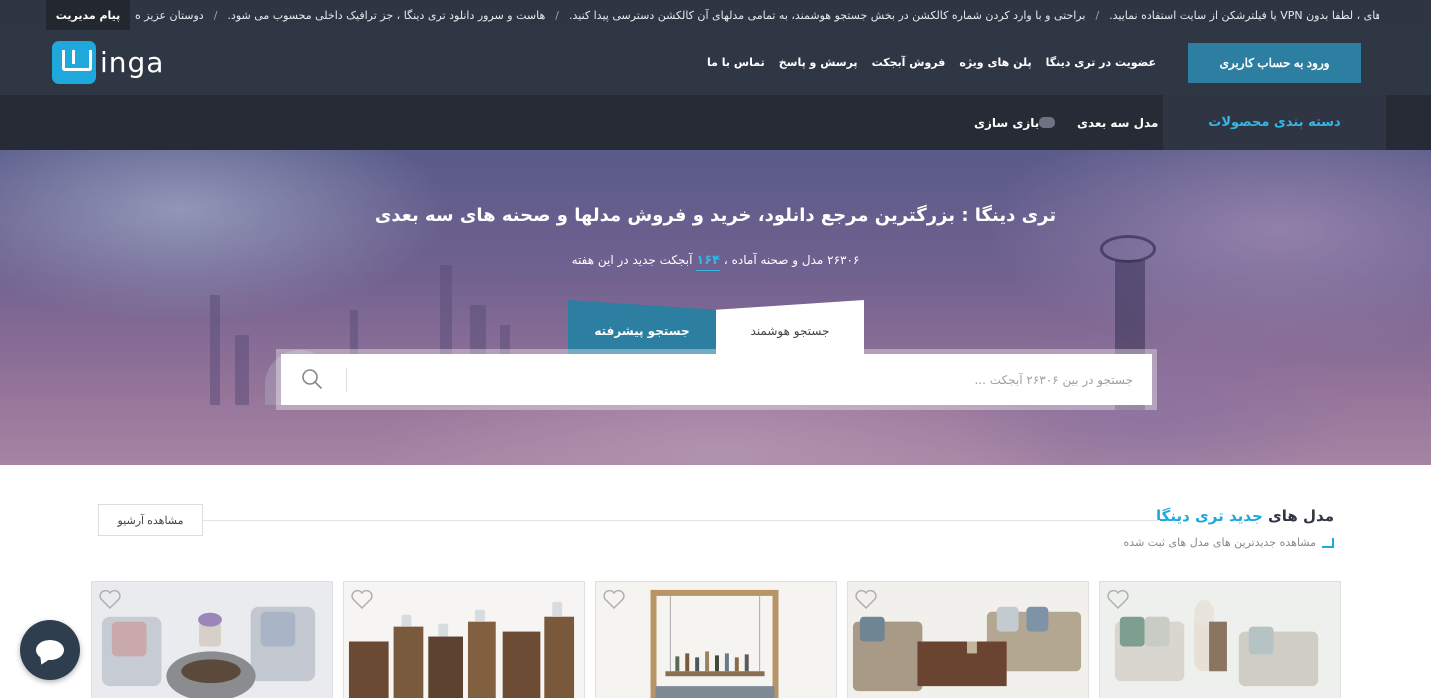 Image resolution: width=1431 pixels, height=698 pixels. What do you see at coordinates (1274, 122) in the screenshot?
I see `product-categories-menu: دسته بندی محصولات` at bounding box center [1274, 122].